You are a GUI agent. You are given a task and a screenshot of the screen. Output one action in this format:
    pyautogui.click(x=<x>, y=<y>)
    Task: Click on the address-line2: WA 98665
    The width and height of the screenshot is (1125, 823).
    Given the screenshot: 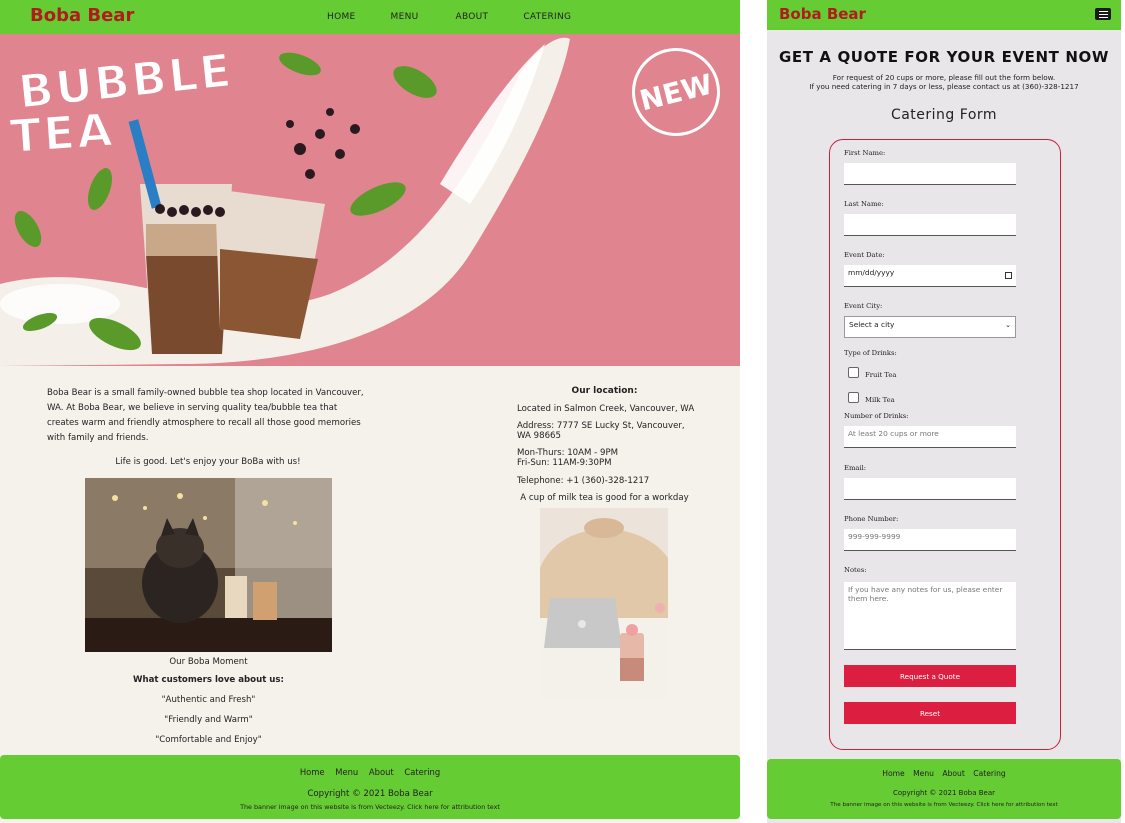 What is the action you would take?
    pyautogui.click(x=539, y=436)
    